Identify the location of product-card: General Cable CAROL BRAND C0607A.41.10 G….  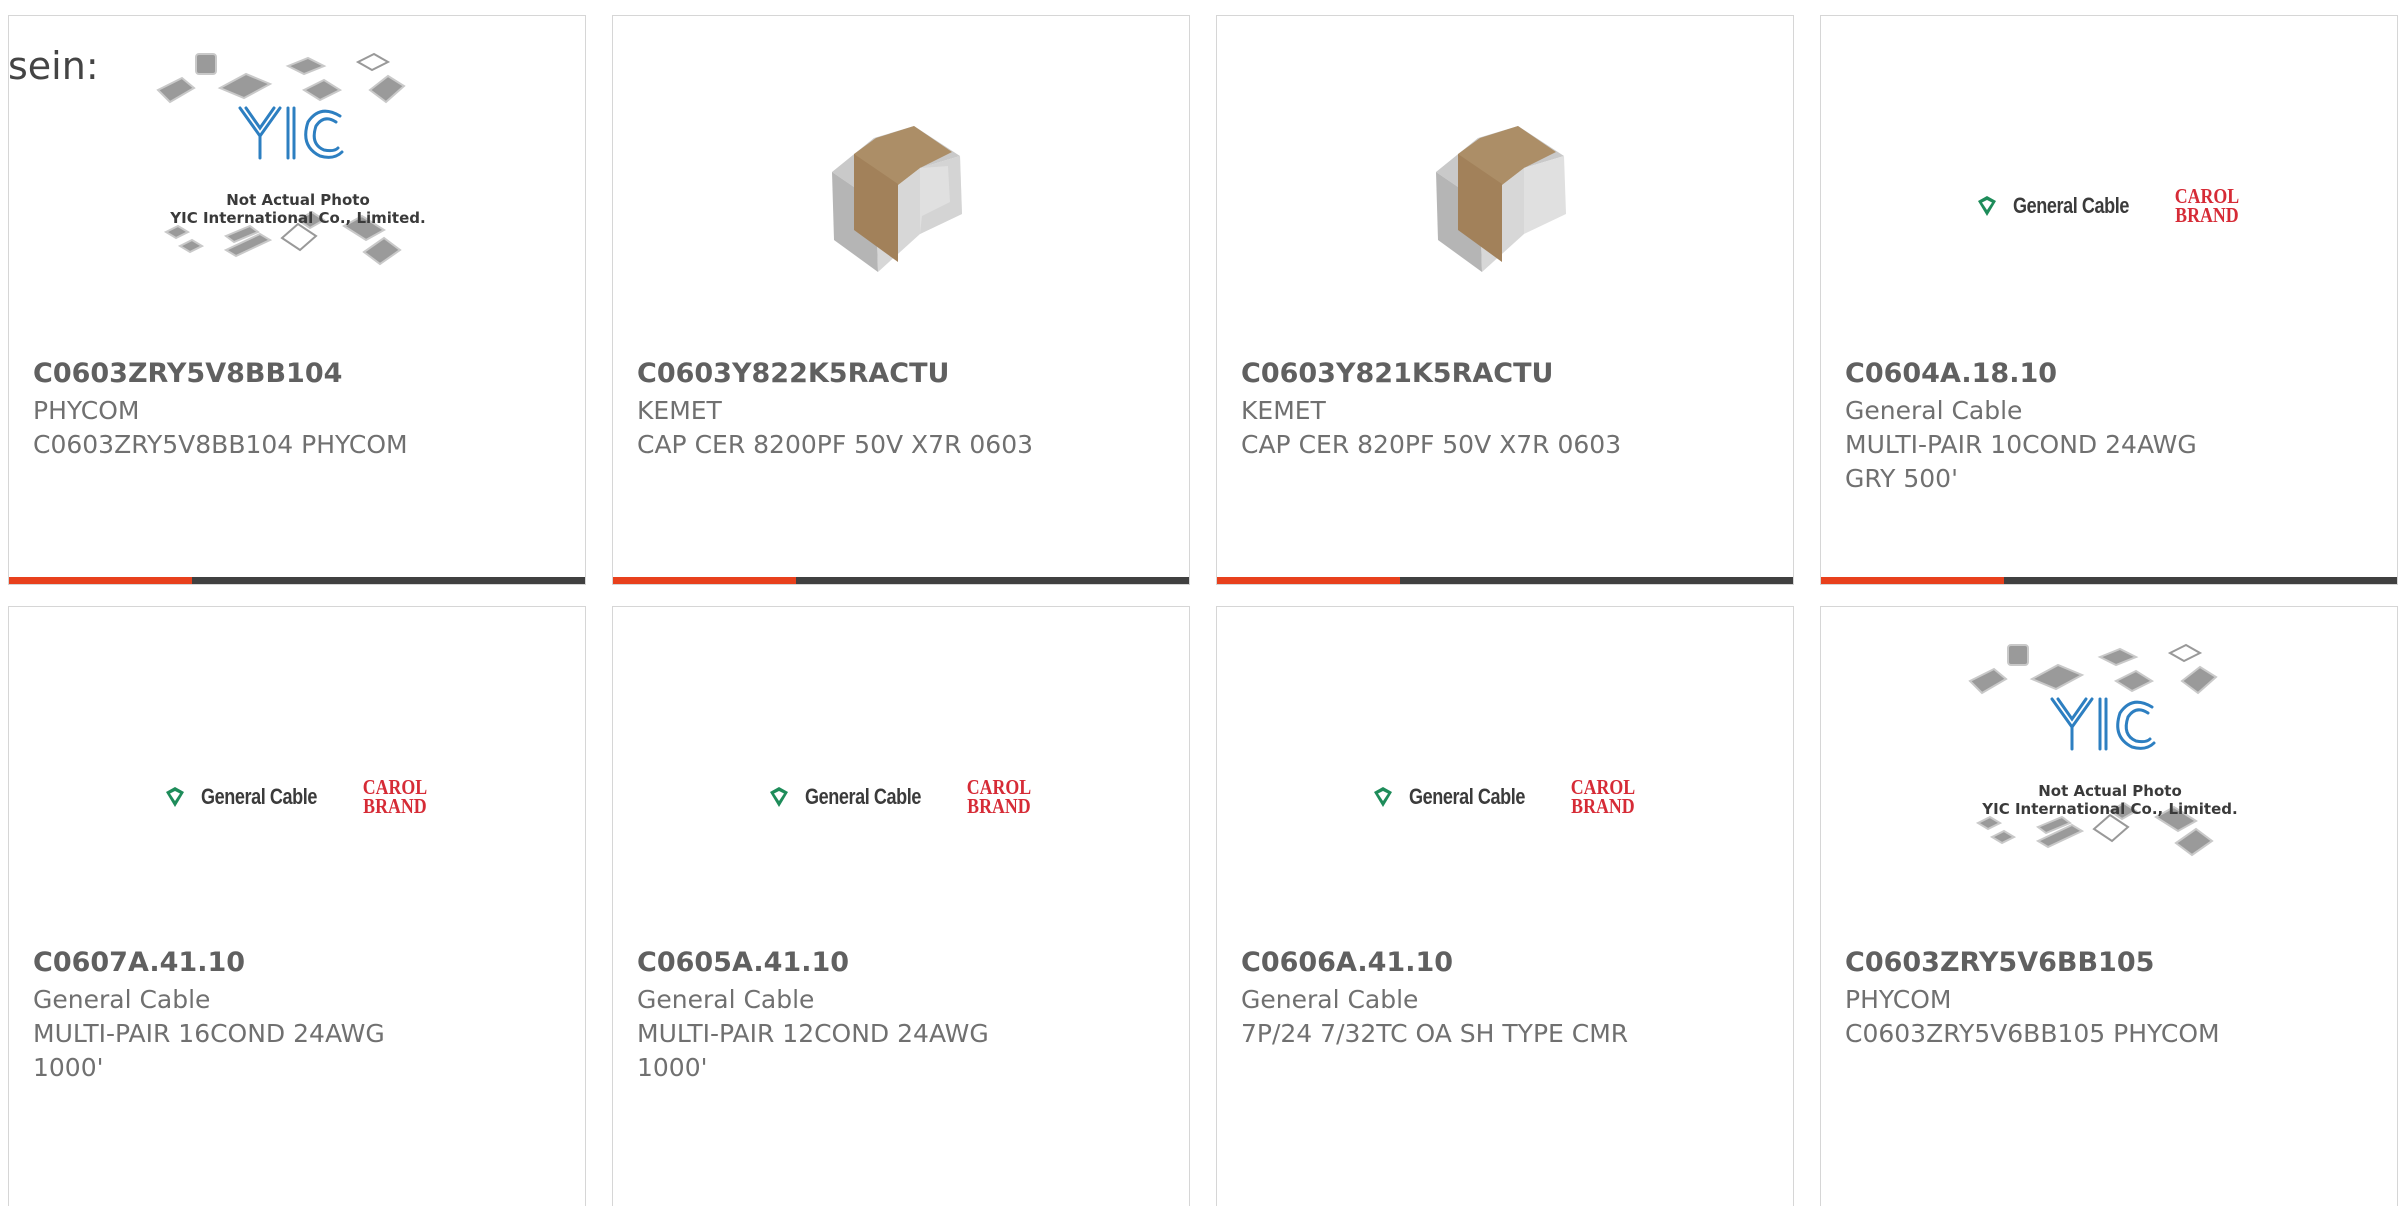
(297, 906).